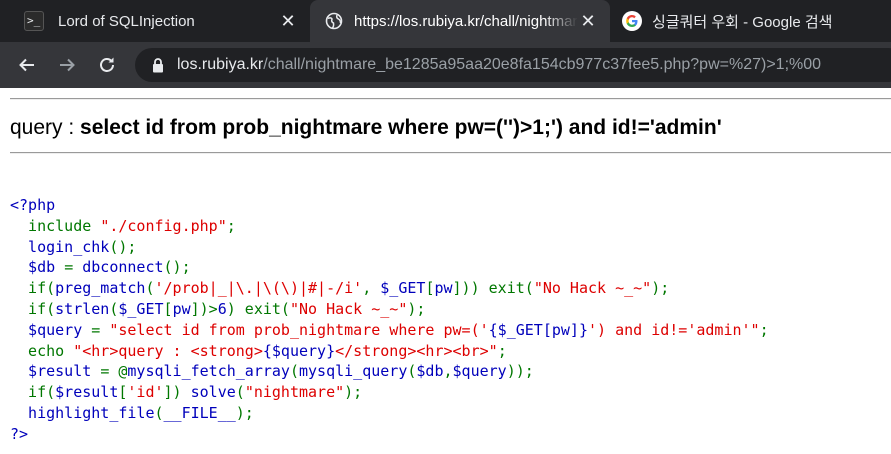  Describe the element at coordinates (82, 412) in the screenshot. I see `code-token: highlight_file` at that location.